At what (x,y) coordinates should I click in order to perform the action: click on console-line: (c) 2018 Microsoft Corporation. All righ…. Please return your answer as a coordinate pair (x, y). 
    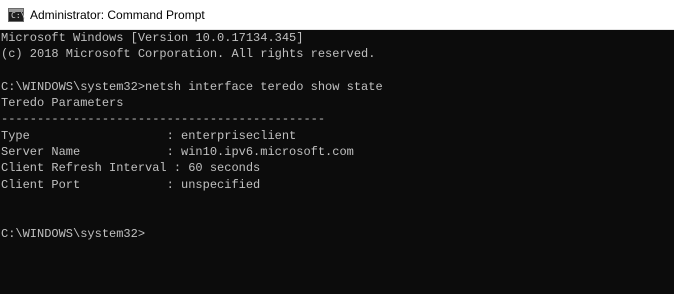
    Looking at the image, I should click on (188, 54).